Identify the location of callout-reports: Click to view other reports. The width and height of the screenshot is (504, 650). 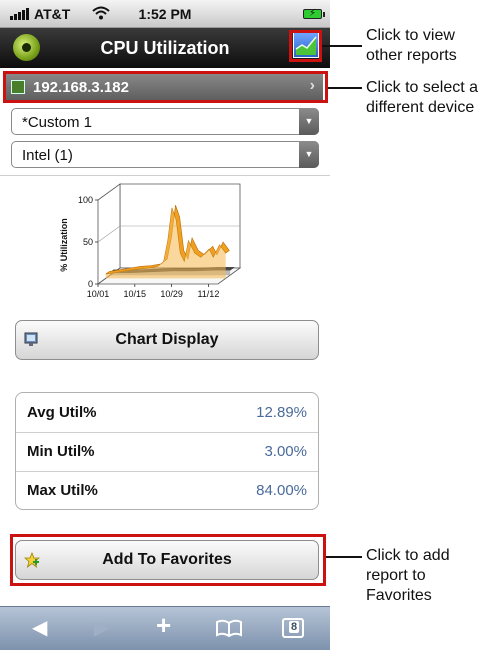
(411, 46).